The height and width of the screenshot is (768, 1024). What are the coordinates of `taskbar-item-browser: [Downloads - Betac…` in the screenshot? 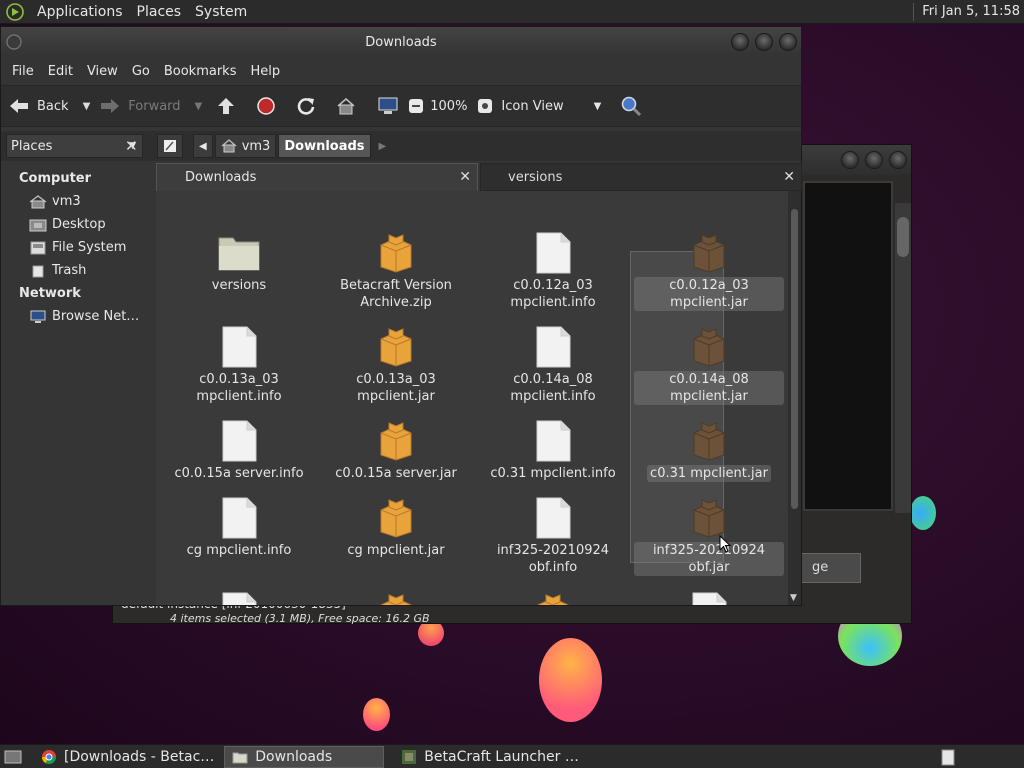 It's located at (127, 757).